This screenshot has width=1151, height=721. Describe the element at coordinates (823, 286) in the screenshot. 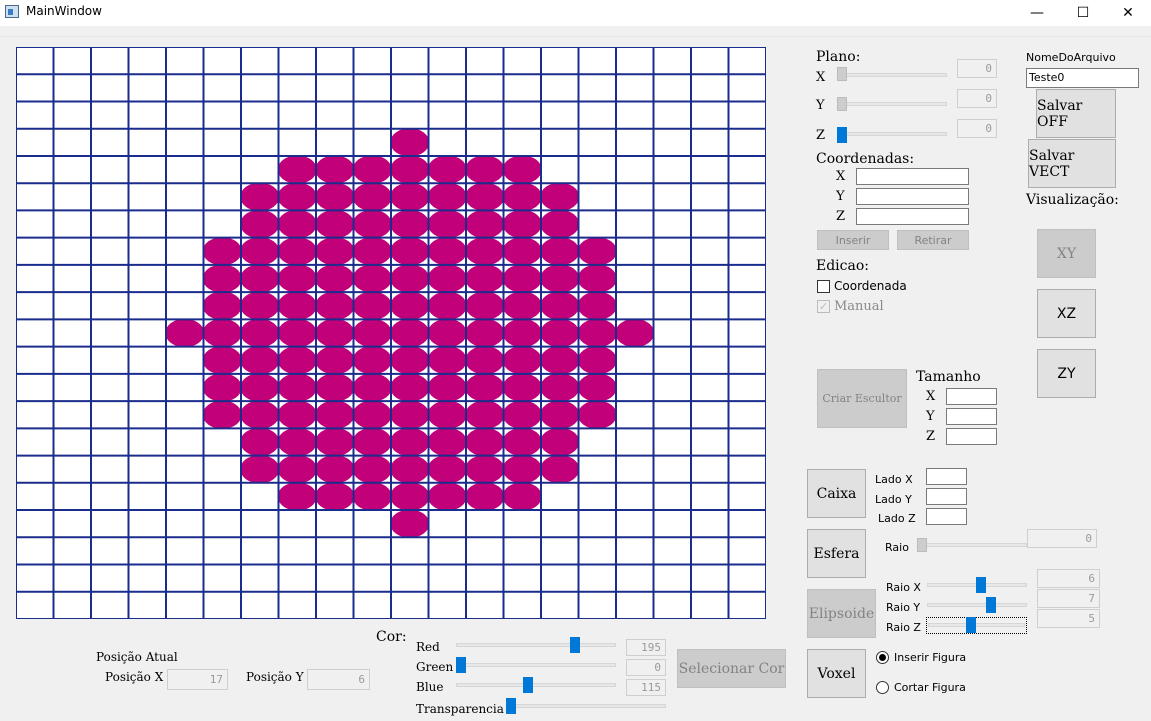

I see `coordenada-checkbox` at that location.